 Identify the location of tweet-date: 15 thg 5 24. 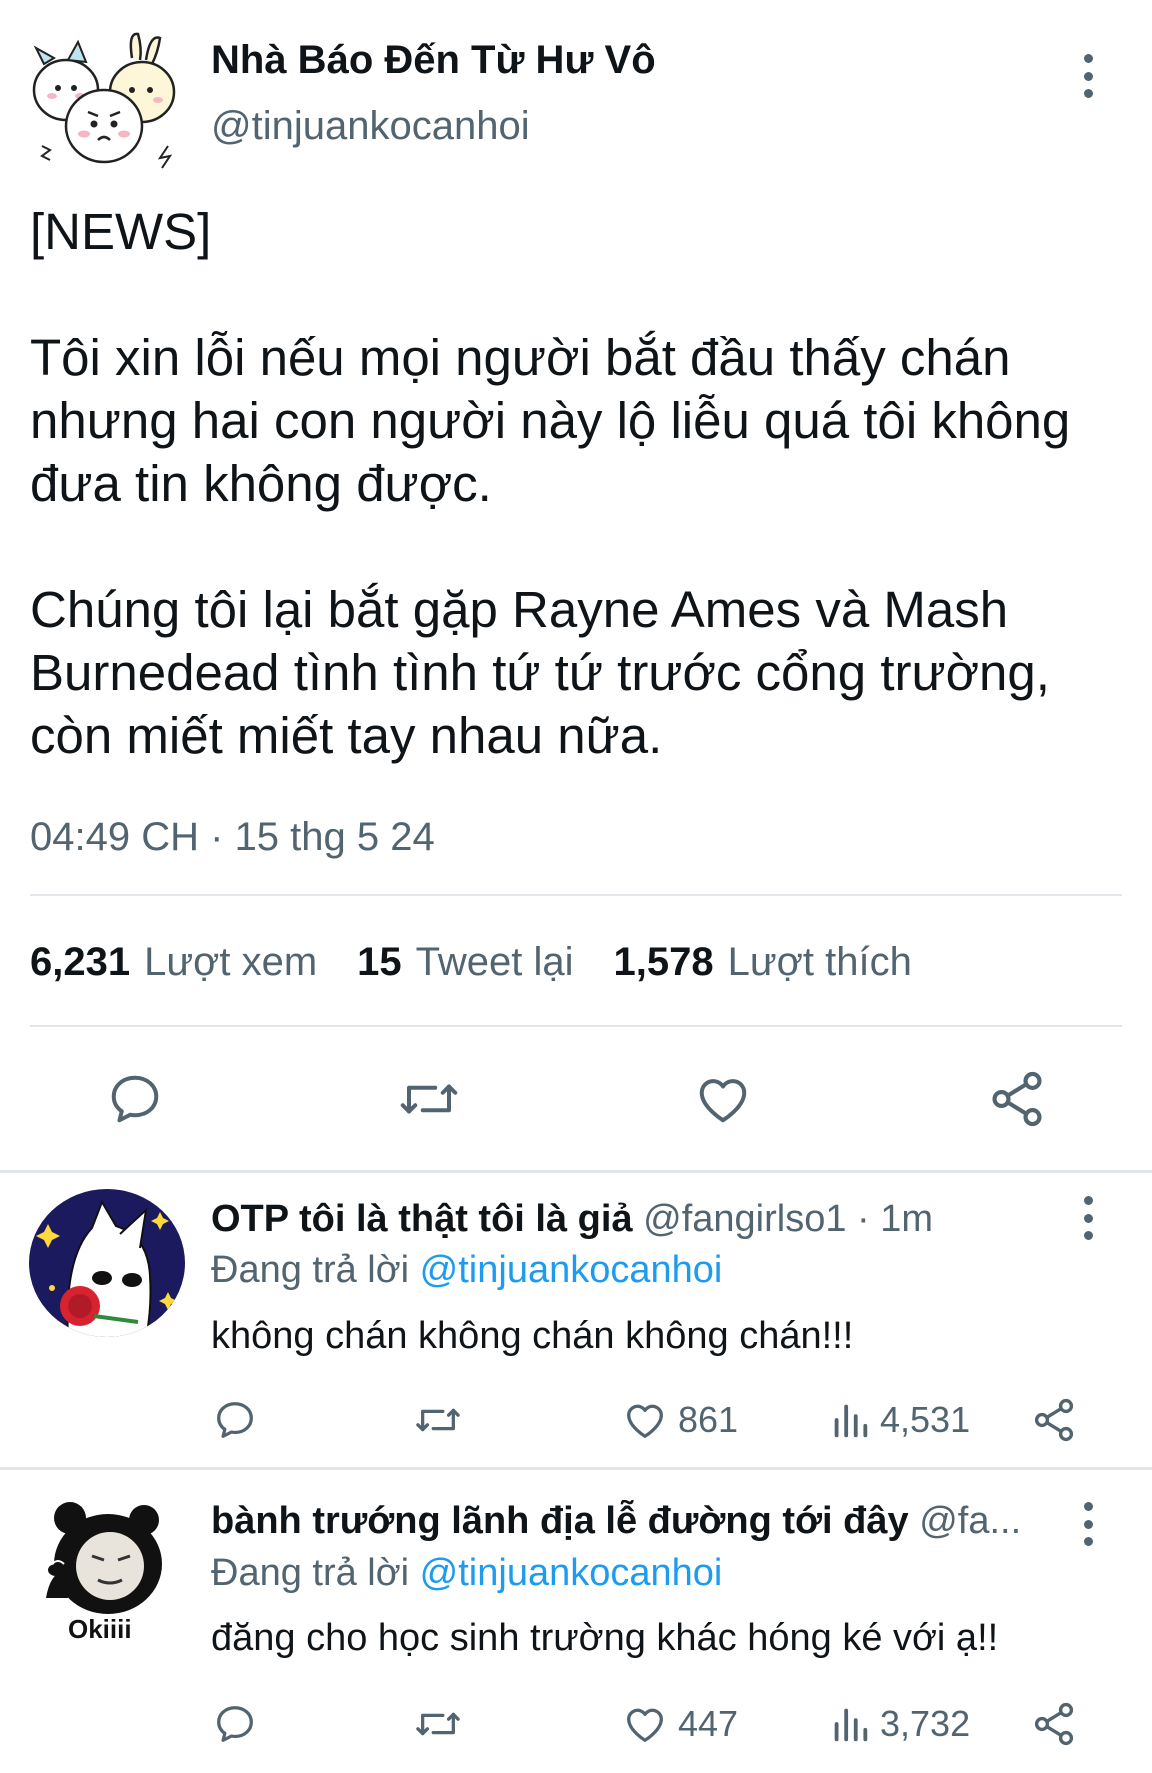
(334, 837).